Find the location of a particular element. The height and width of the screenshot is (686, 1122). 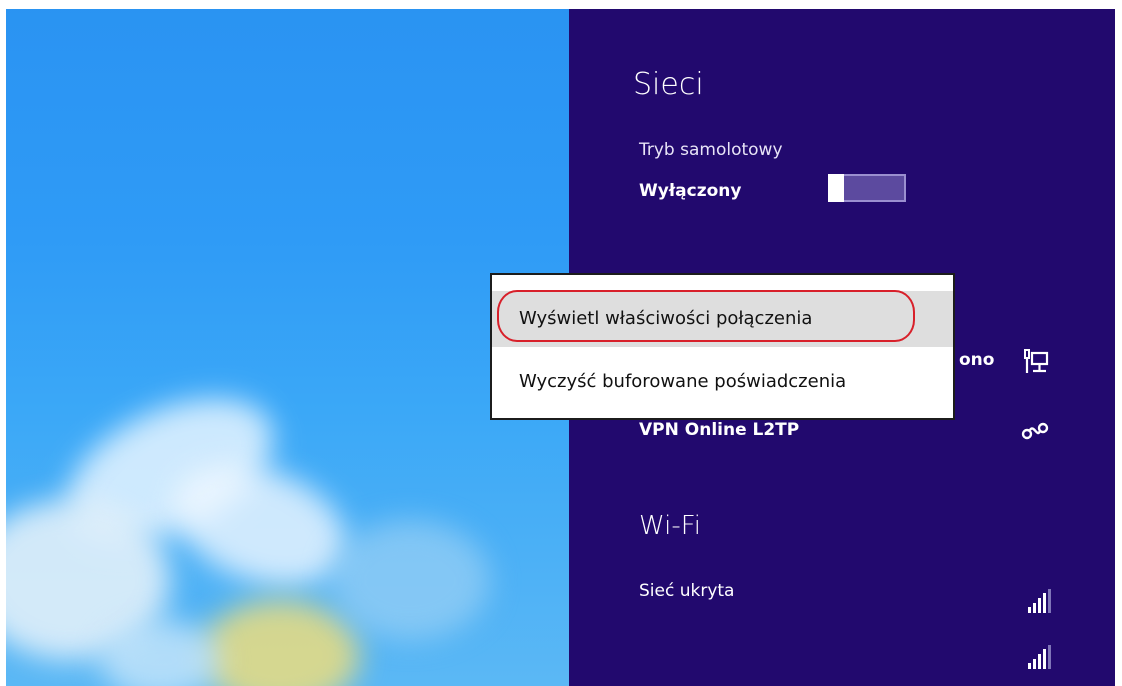

menu-item-label: Wyświetl właściwości połączenia is located at coordinates (666, 318).